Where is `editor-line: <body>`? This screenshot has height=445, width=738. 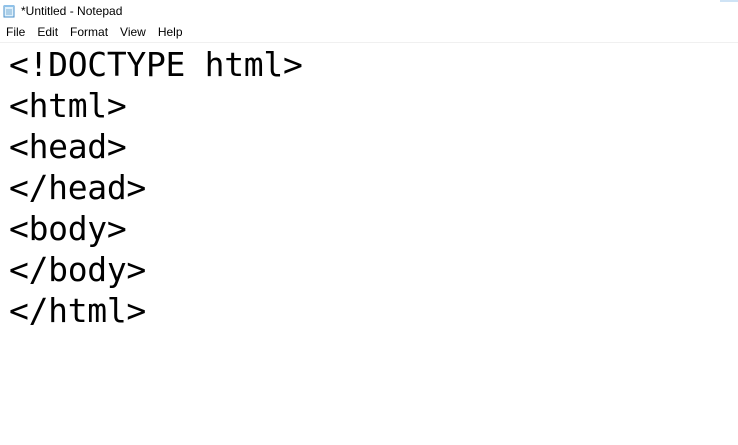
editor-line: <body> is located at coordinates (68, 228).